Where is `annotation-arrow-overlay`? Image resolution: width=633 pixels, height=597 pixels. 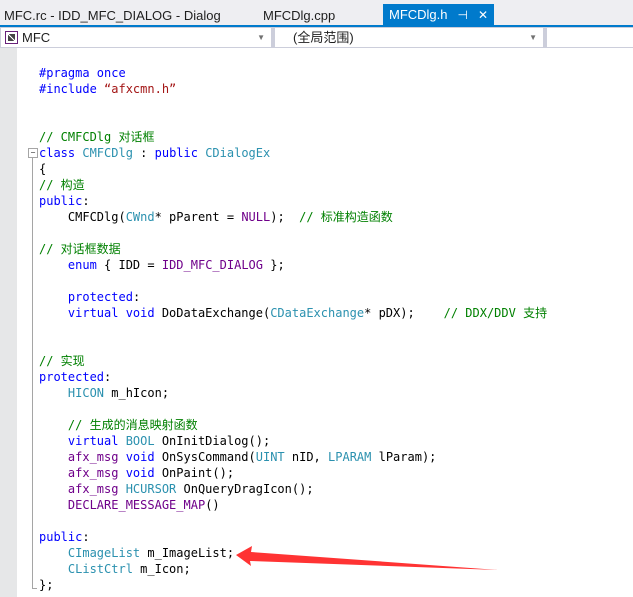
annotation-arrow-overlay is located at coordinates (367, 558).